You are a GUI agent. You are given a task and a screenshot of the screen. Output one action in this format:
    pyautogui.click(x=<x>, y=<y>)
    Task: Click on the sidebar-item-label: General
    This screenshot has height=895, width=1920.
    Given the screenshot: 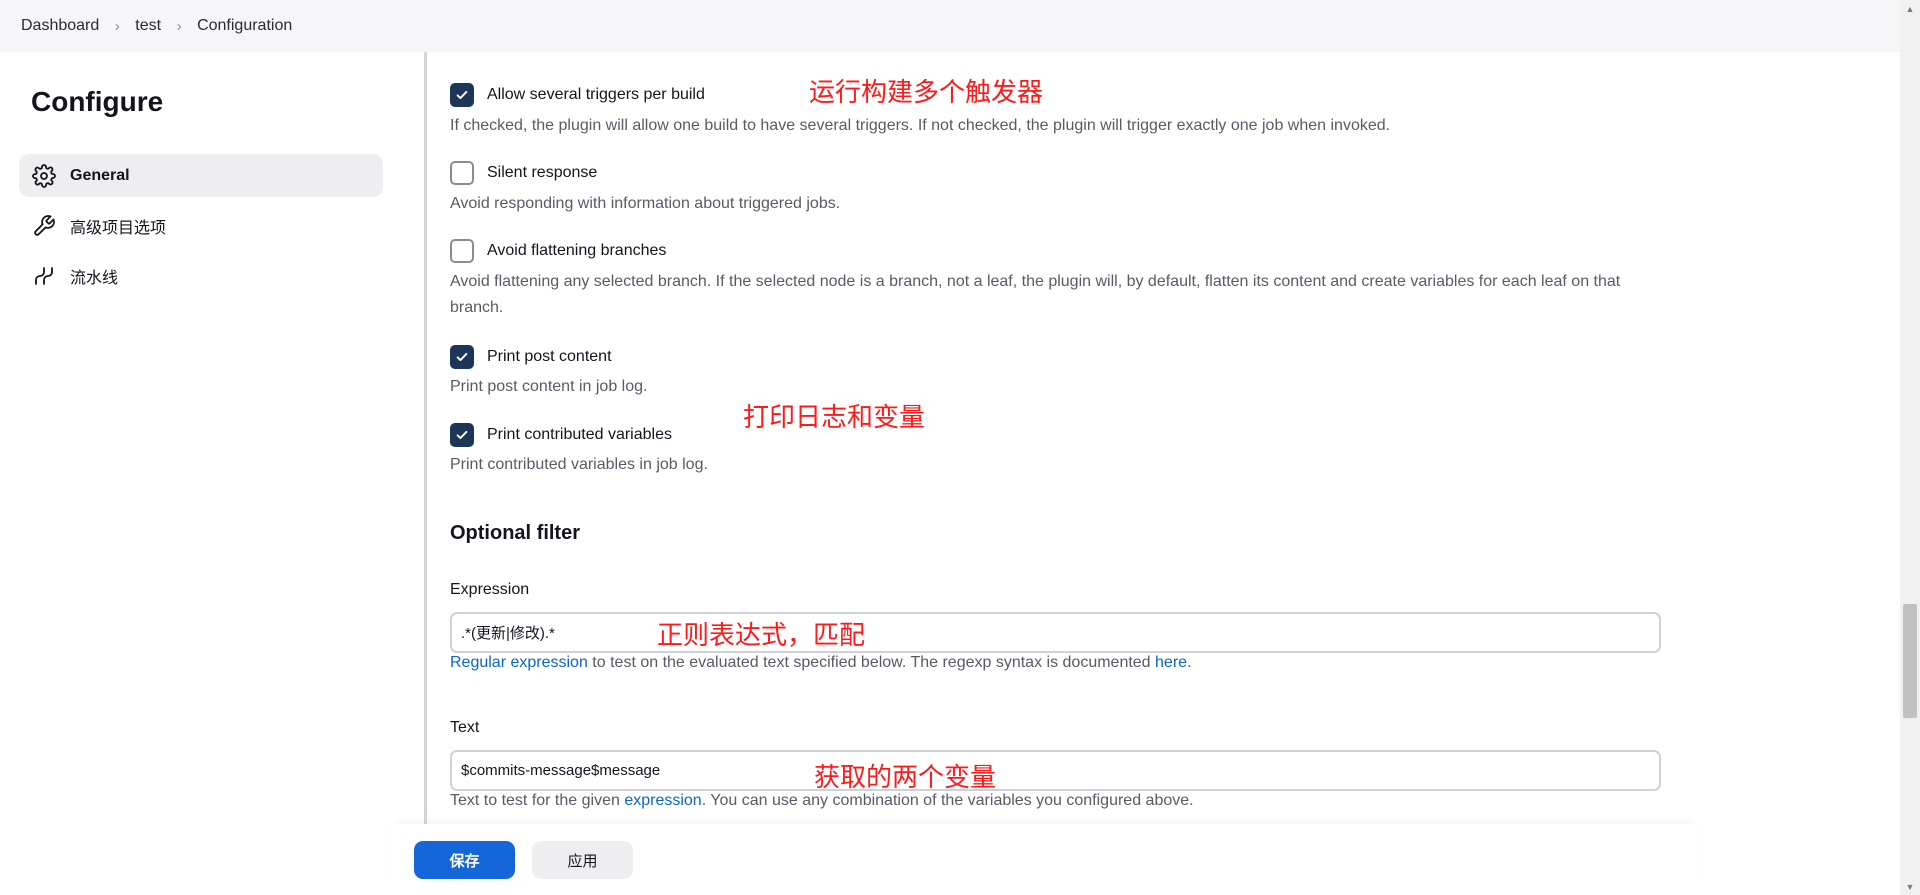 What is the action you would take?
    pyautogui.click(x=100, y=175)
    